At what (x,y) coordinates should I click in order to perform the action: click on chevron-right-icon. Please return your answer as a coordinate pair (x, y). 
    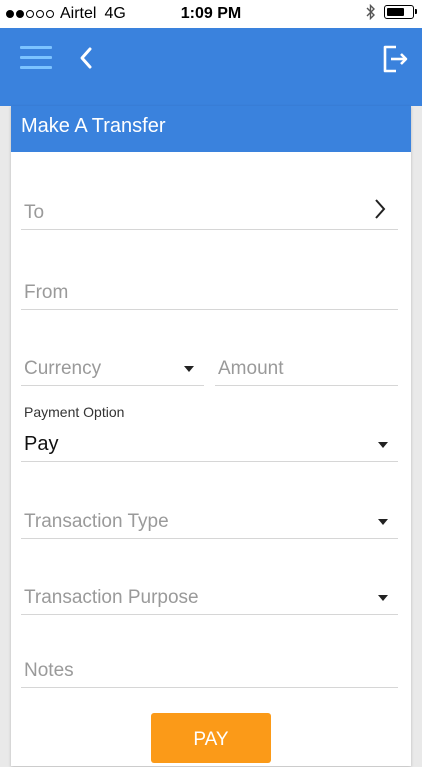
    Looking at the image, I should click on (380, 209).